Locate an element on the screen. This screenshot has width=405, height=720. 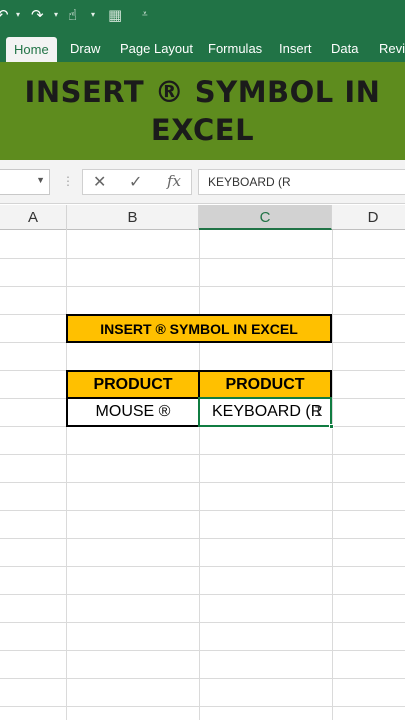
touch-mode-icon: ☝ is located at coordinates (72, 16).